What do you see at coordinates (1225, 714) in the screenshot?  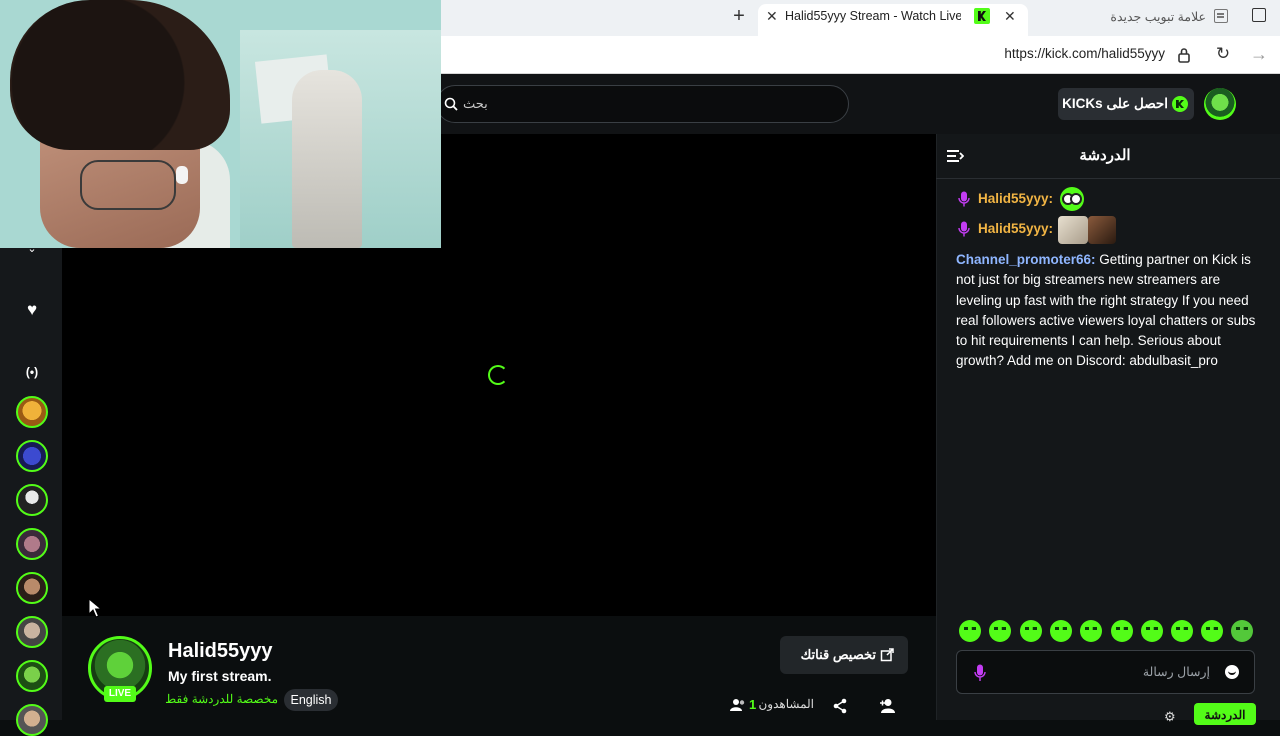 I see `send-chat-button: الدردشة` at bounding box center [1225, 714].